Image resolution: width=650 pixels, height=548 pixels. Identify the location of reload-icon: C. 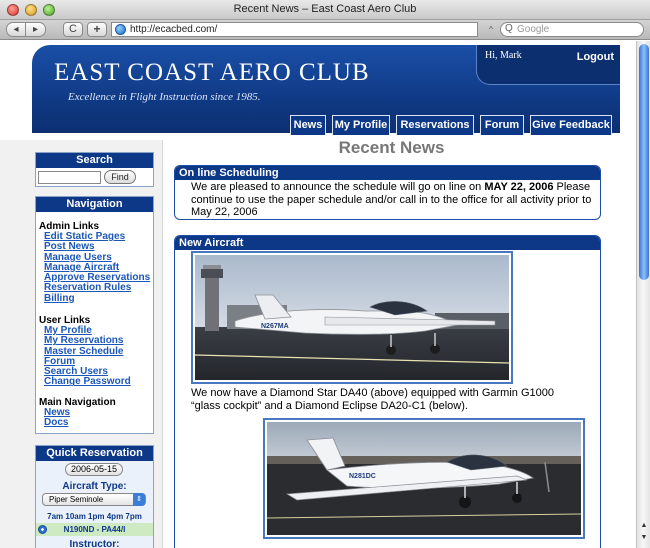
(73, 29).